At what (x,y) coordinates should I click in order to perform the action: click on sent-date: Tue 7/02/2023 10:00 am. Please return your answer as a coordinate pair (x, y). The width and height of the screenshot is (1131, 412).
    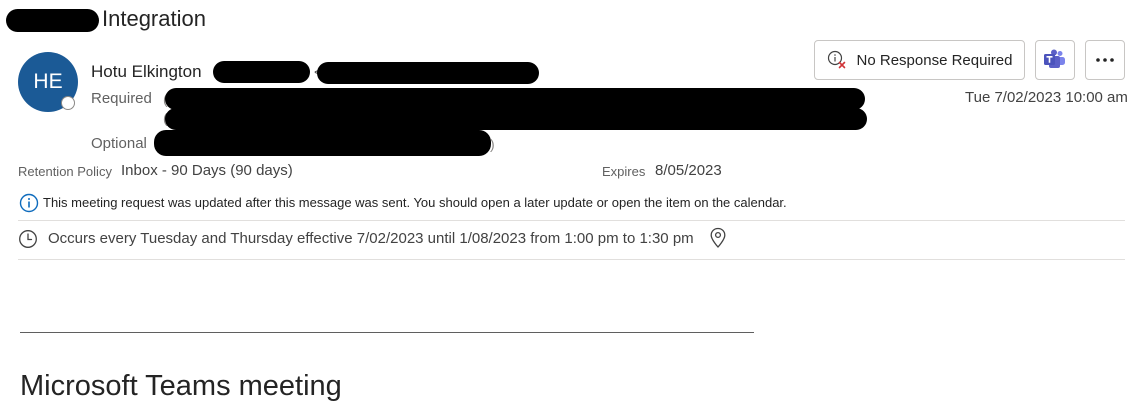
    Looking at the image, I should click on (1046, 97).